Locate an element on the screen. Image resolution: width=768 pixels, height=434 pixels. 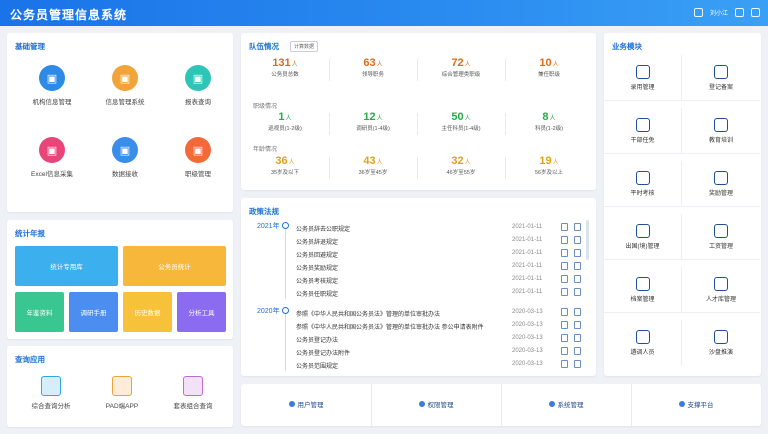
policy-title-text: 公务员辞退规定 is located at coordinates (401, 241).